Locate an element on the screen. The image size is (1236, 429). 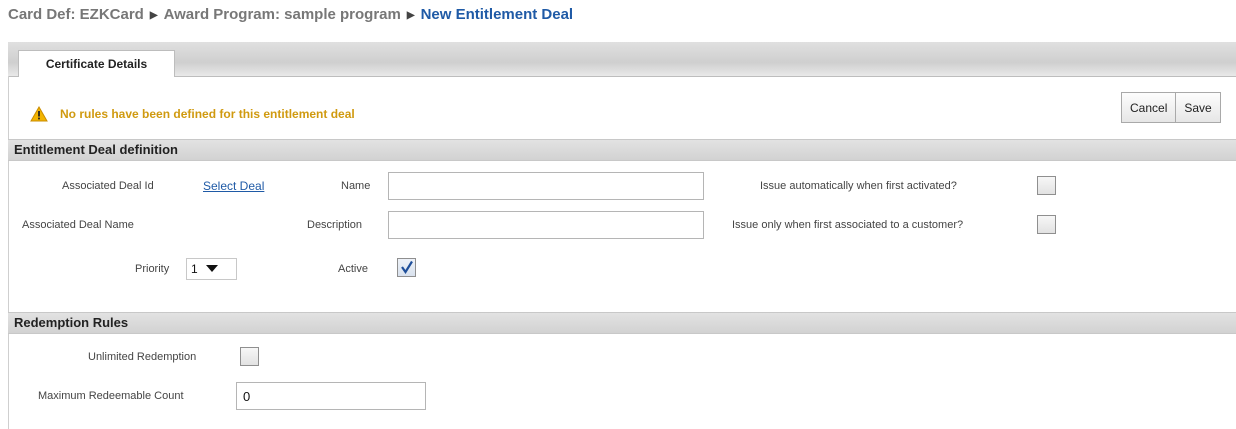
tab-bar: Certificate Details is located at coordinates (622, 59).